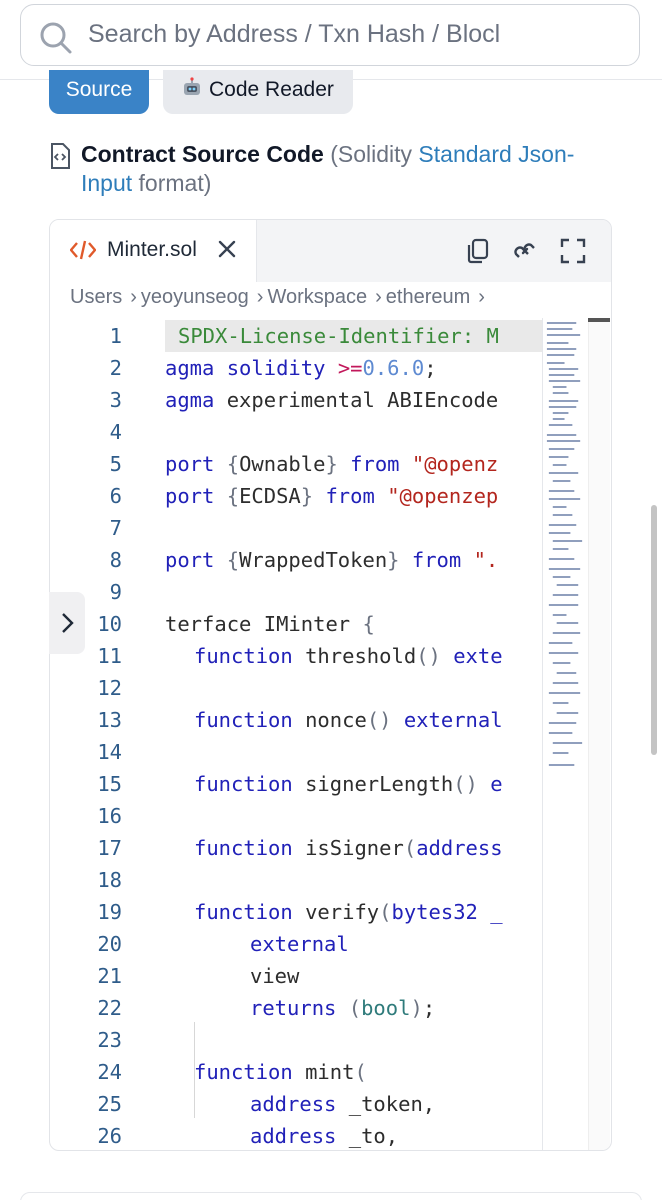  What do you see at coordinates (317, 297) in the screenshot?
I see `breadcrumb-item: Workspace` at bounding box center [317, 297].